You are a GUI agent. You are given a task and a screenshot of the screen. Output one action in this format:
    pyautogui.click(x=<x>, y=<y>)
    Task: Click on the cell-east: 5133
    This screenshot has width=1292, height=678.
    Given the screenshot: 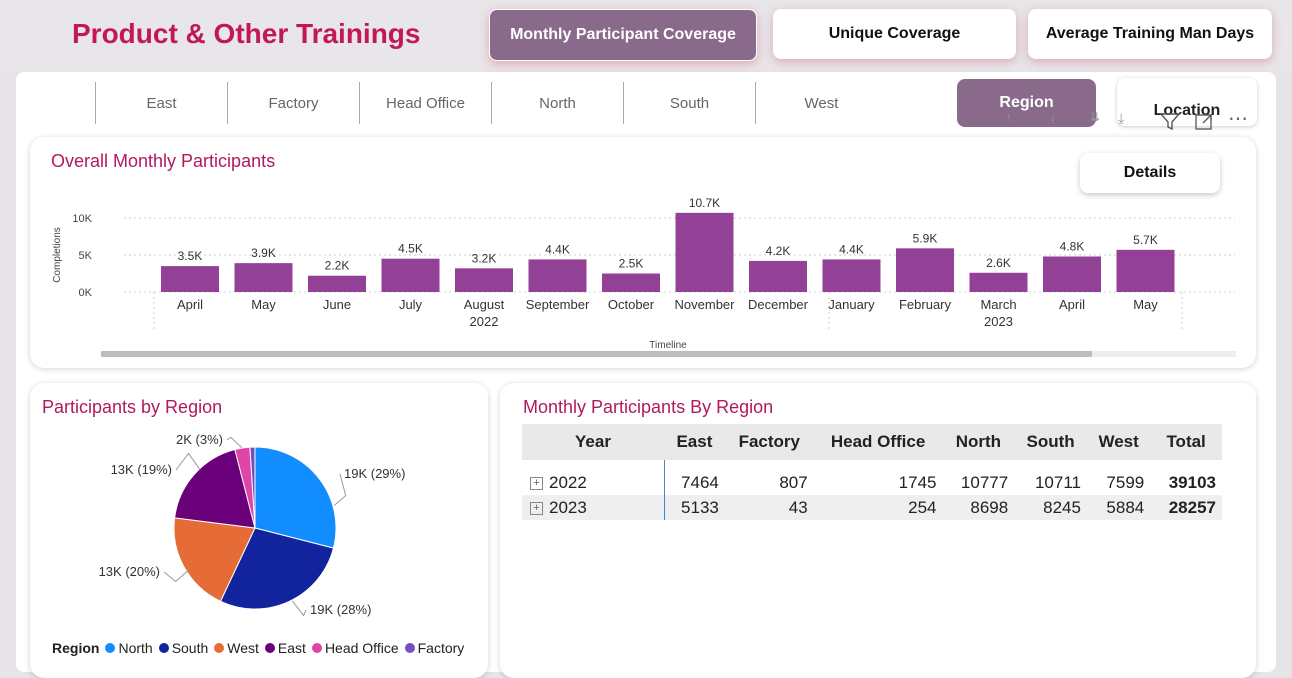 What is the action you would take?
    pyautogui.click(x=694, y=507)
    